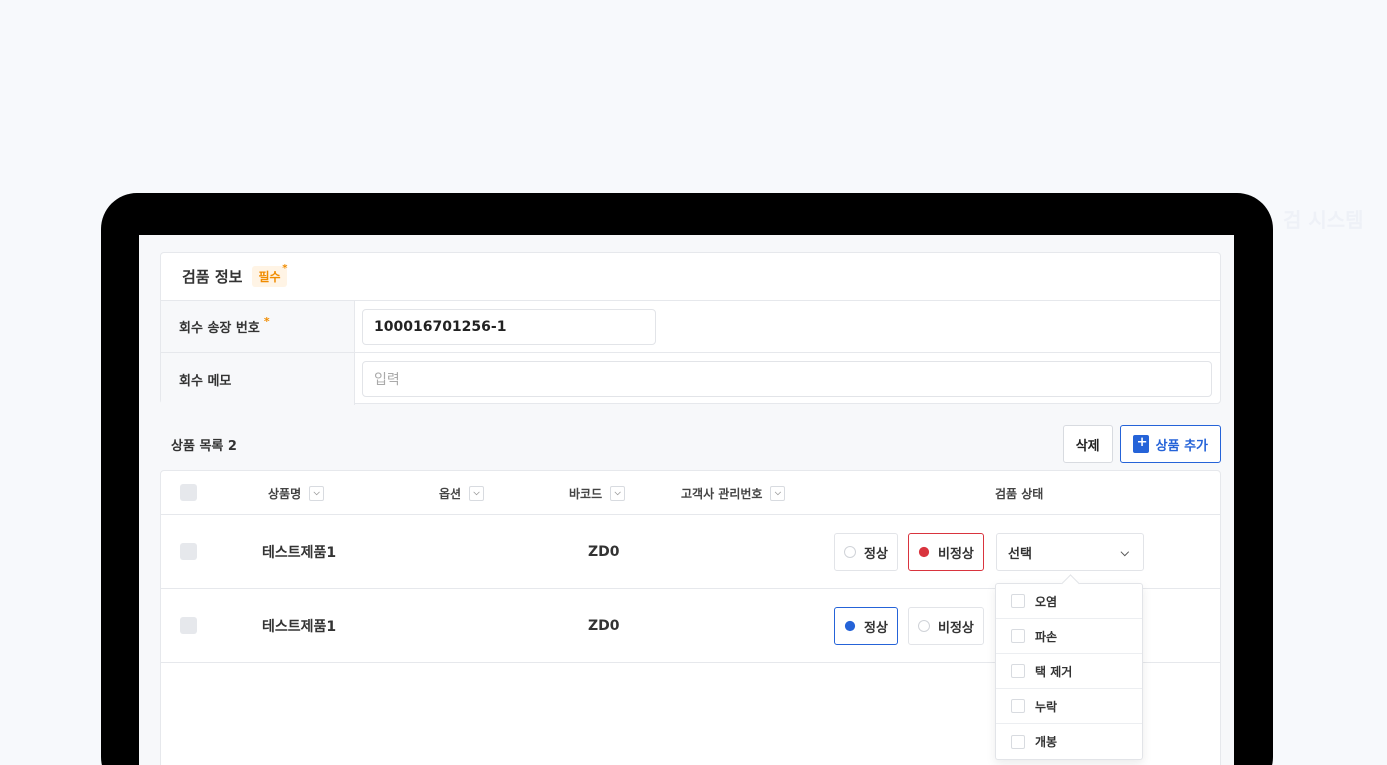  What do you see at coordinates (690, 444) in the screenshot?
I see `product-list-header: 상품 목록 2 삭제 상품 추가` at bounding box center [690, 444].